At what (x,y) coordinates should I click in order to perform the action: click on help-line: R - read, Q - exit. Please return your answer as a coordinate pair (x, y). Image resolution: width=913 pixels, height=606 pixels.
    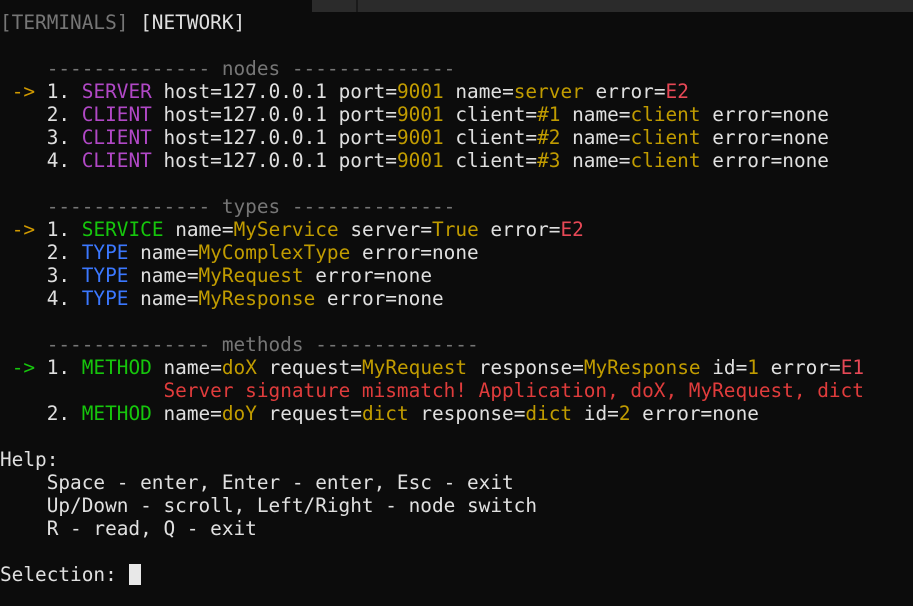
    Looking at the image, I should click on (151, 528).